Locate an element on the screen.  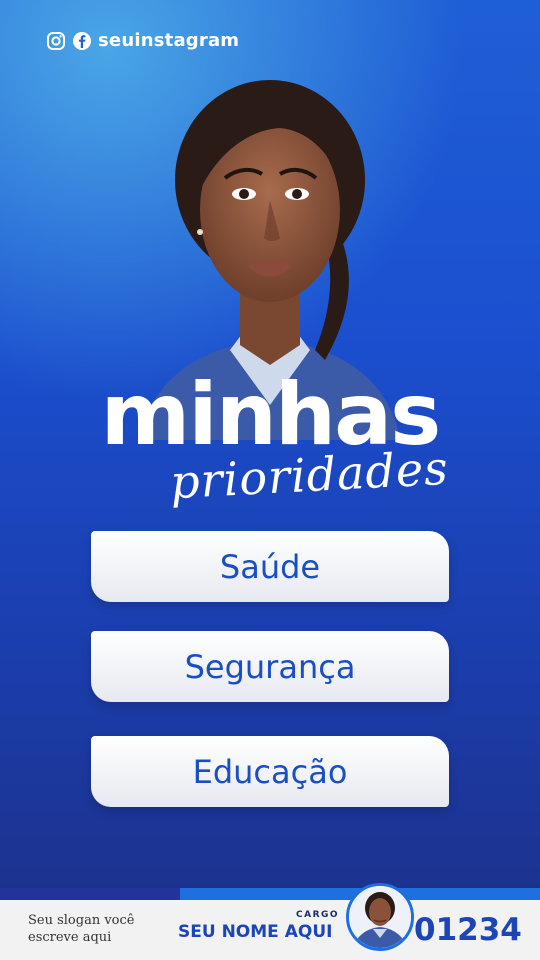
priority-card-saude: Saúde is located at coordinates (270, 566).